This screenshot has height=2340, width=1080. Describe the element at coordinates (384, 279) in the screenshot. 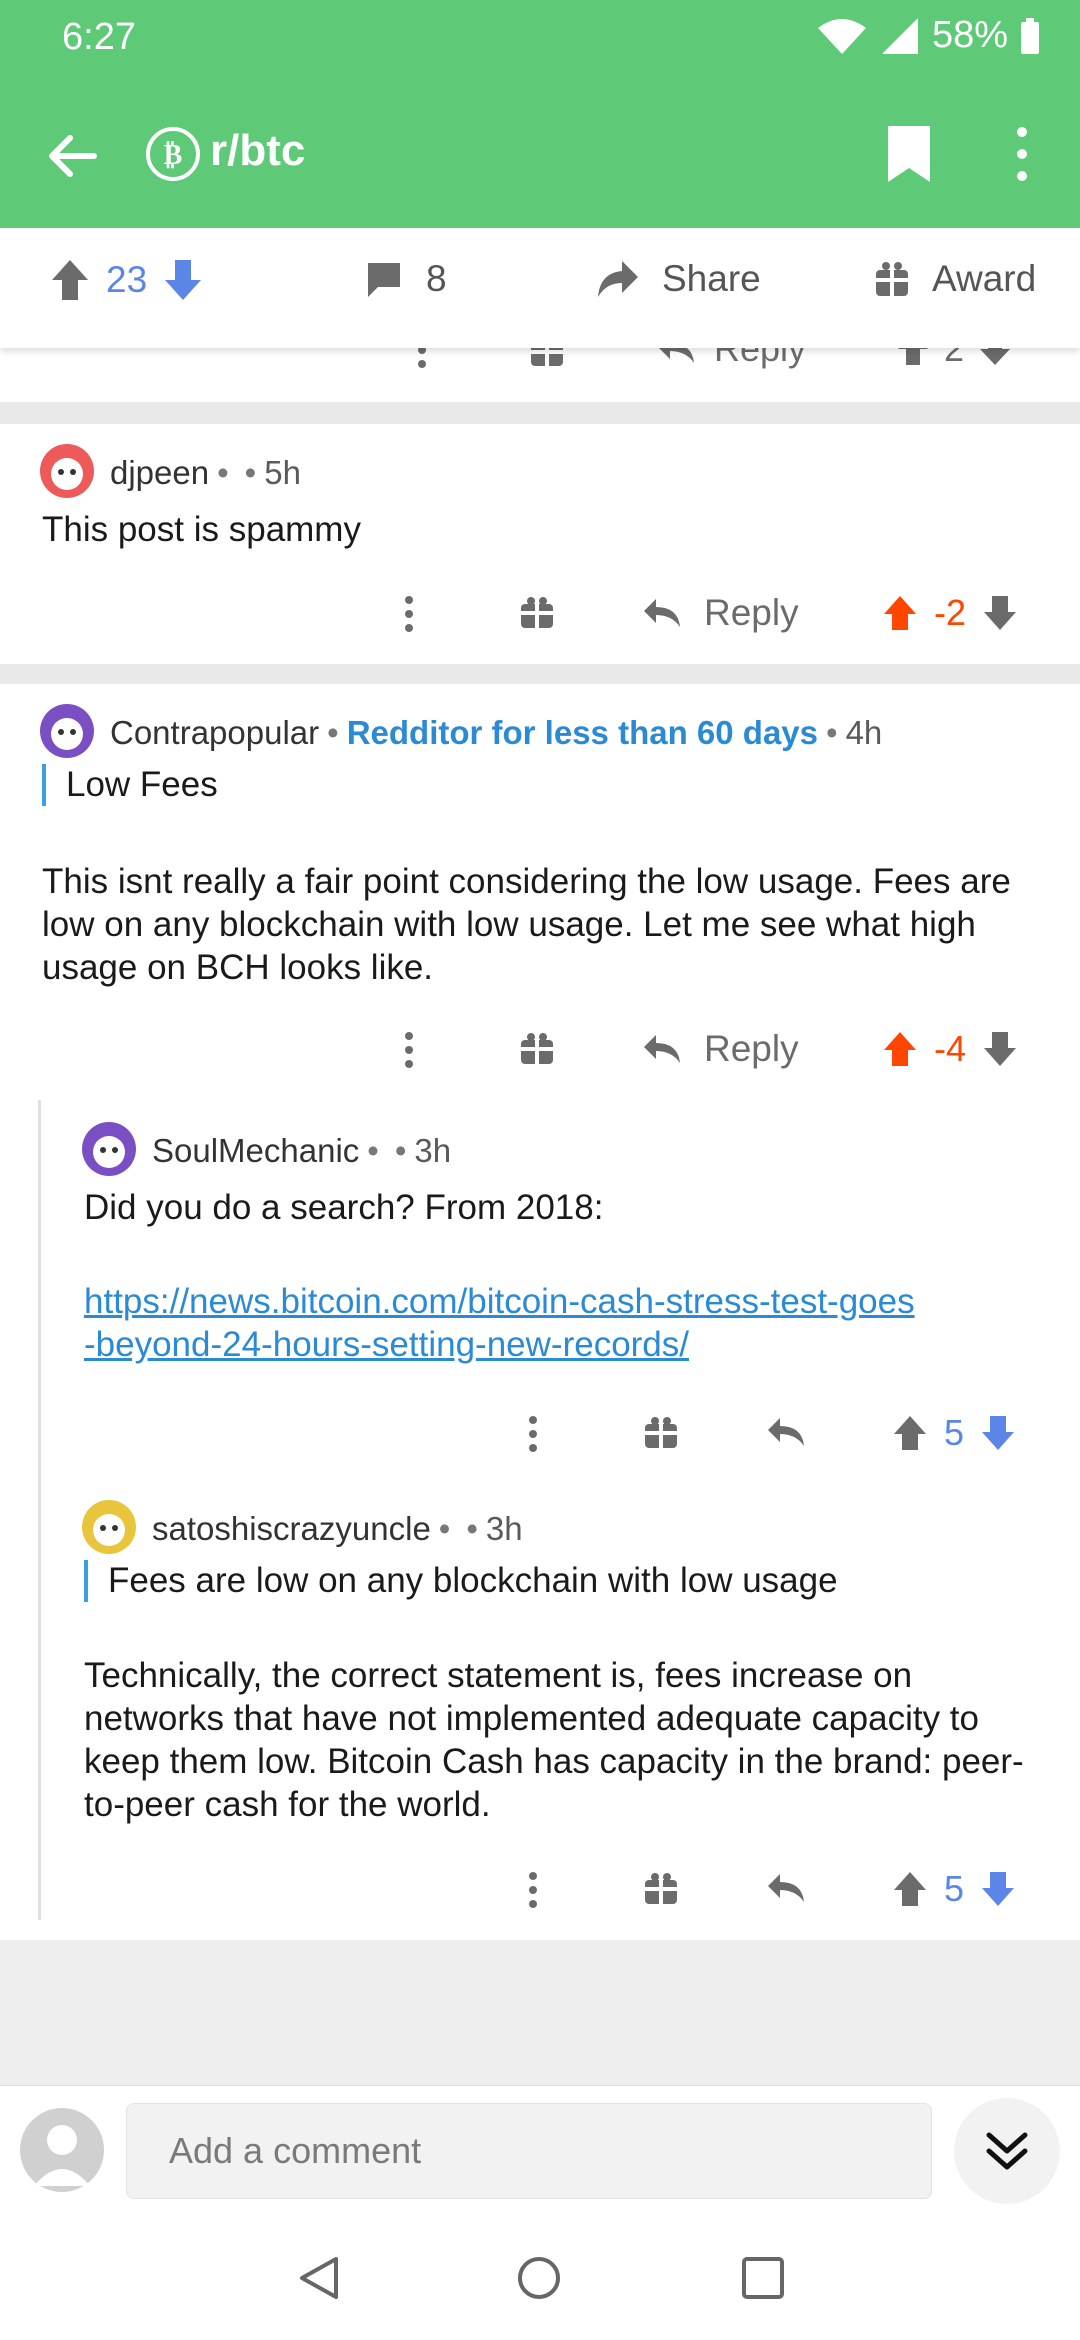

I see `comment-icon` at that location.